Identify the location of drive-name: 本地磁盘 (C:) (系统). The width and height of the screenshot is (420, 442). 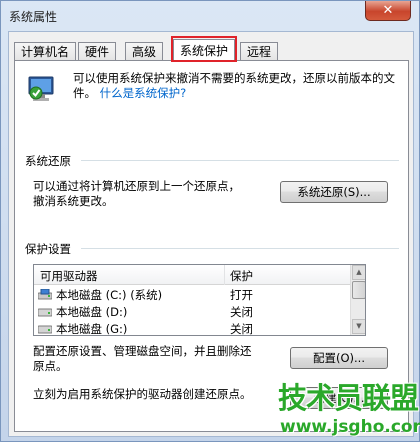
(109, 295).